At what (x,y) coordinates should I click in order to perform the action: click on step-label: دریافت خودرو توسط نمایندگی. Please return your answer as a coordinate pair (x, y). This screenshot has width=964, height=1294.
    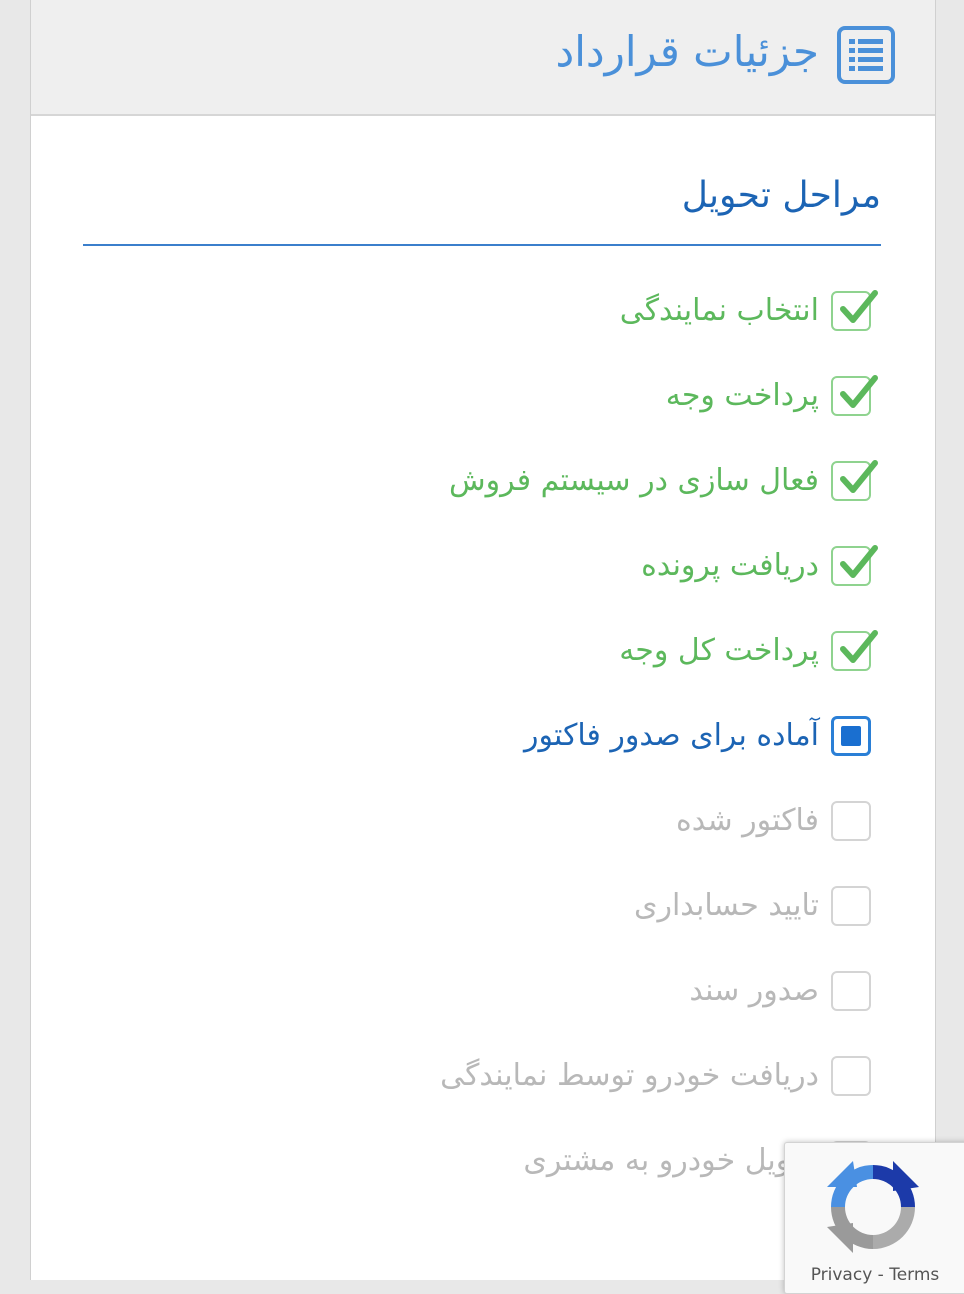
    Looking at the image, I should click on (629, 1075).